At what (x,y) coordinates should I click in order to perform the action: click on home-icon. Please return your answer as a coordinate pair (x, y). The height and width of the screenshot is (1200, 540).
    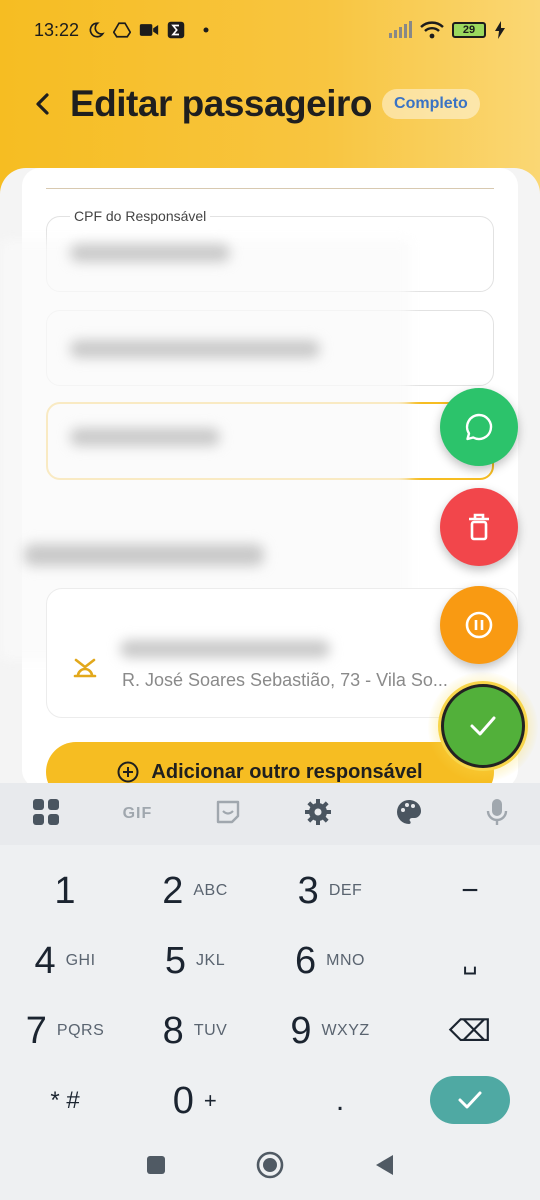
    Looking at the image, I should click on (270, 1167).